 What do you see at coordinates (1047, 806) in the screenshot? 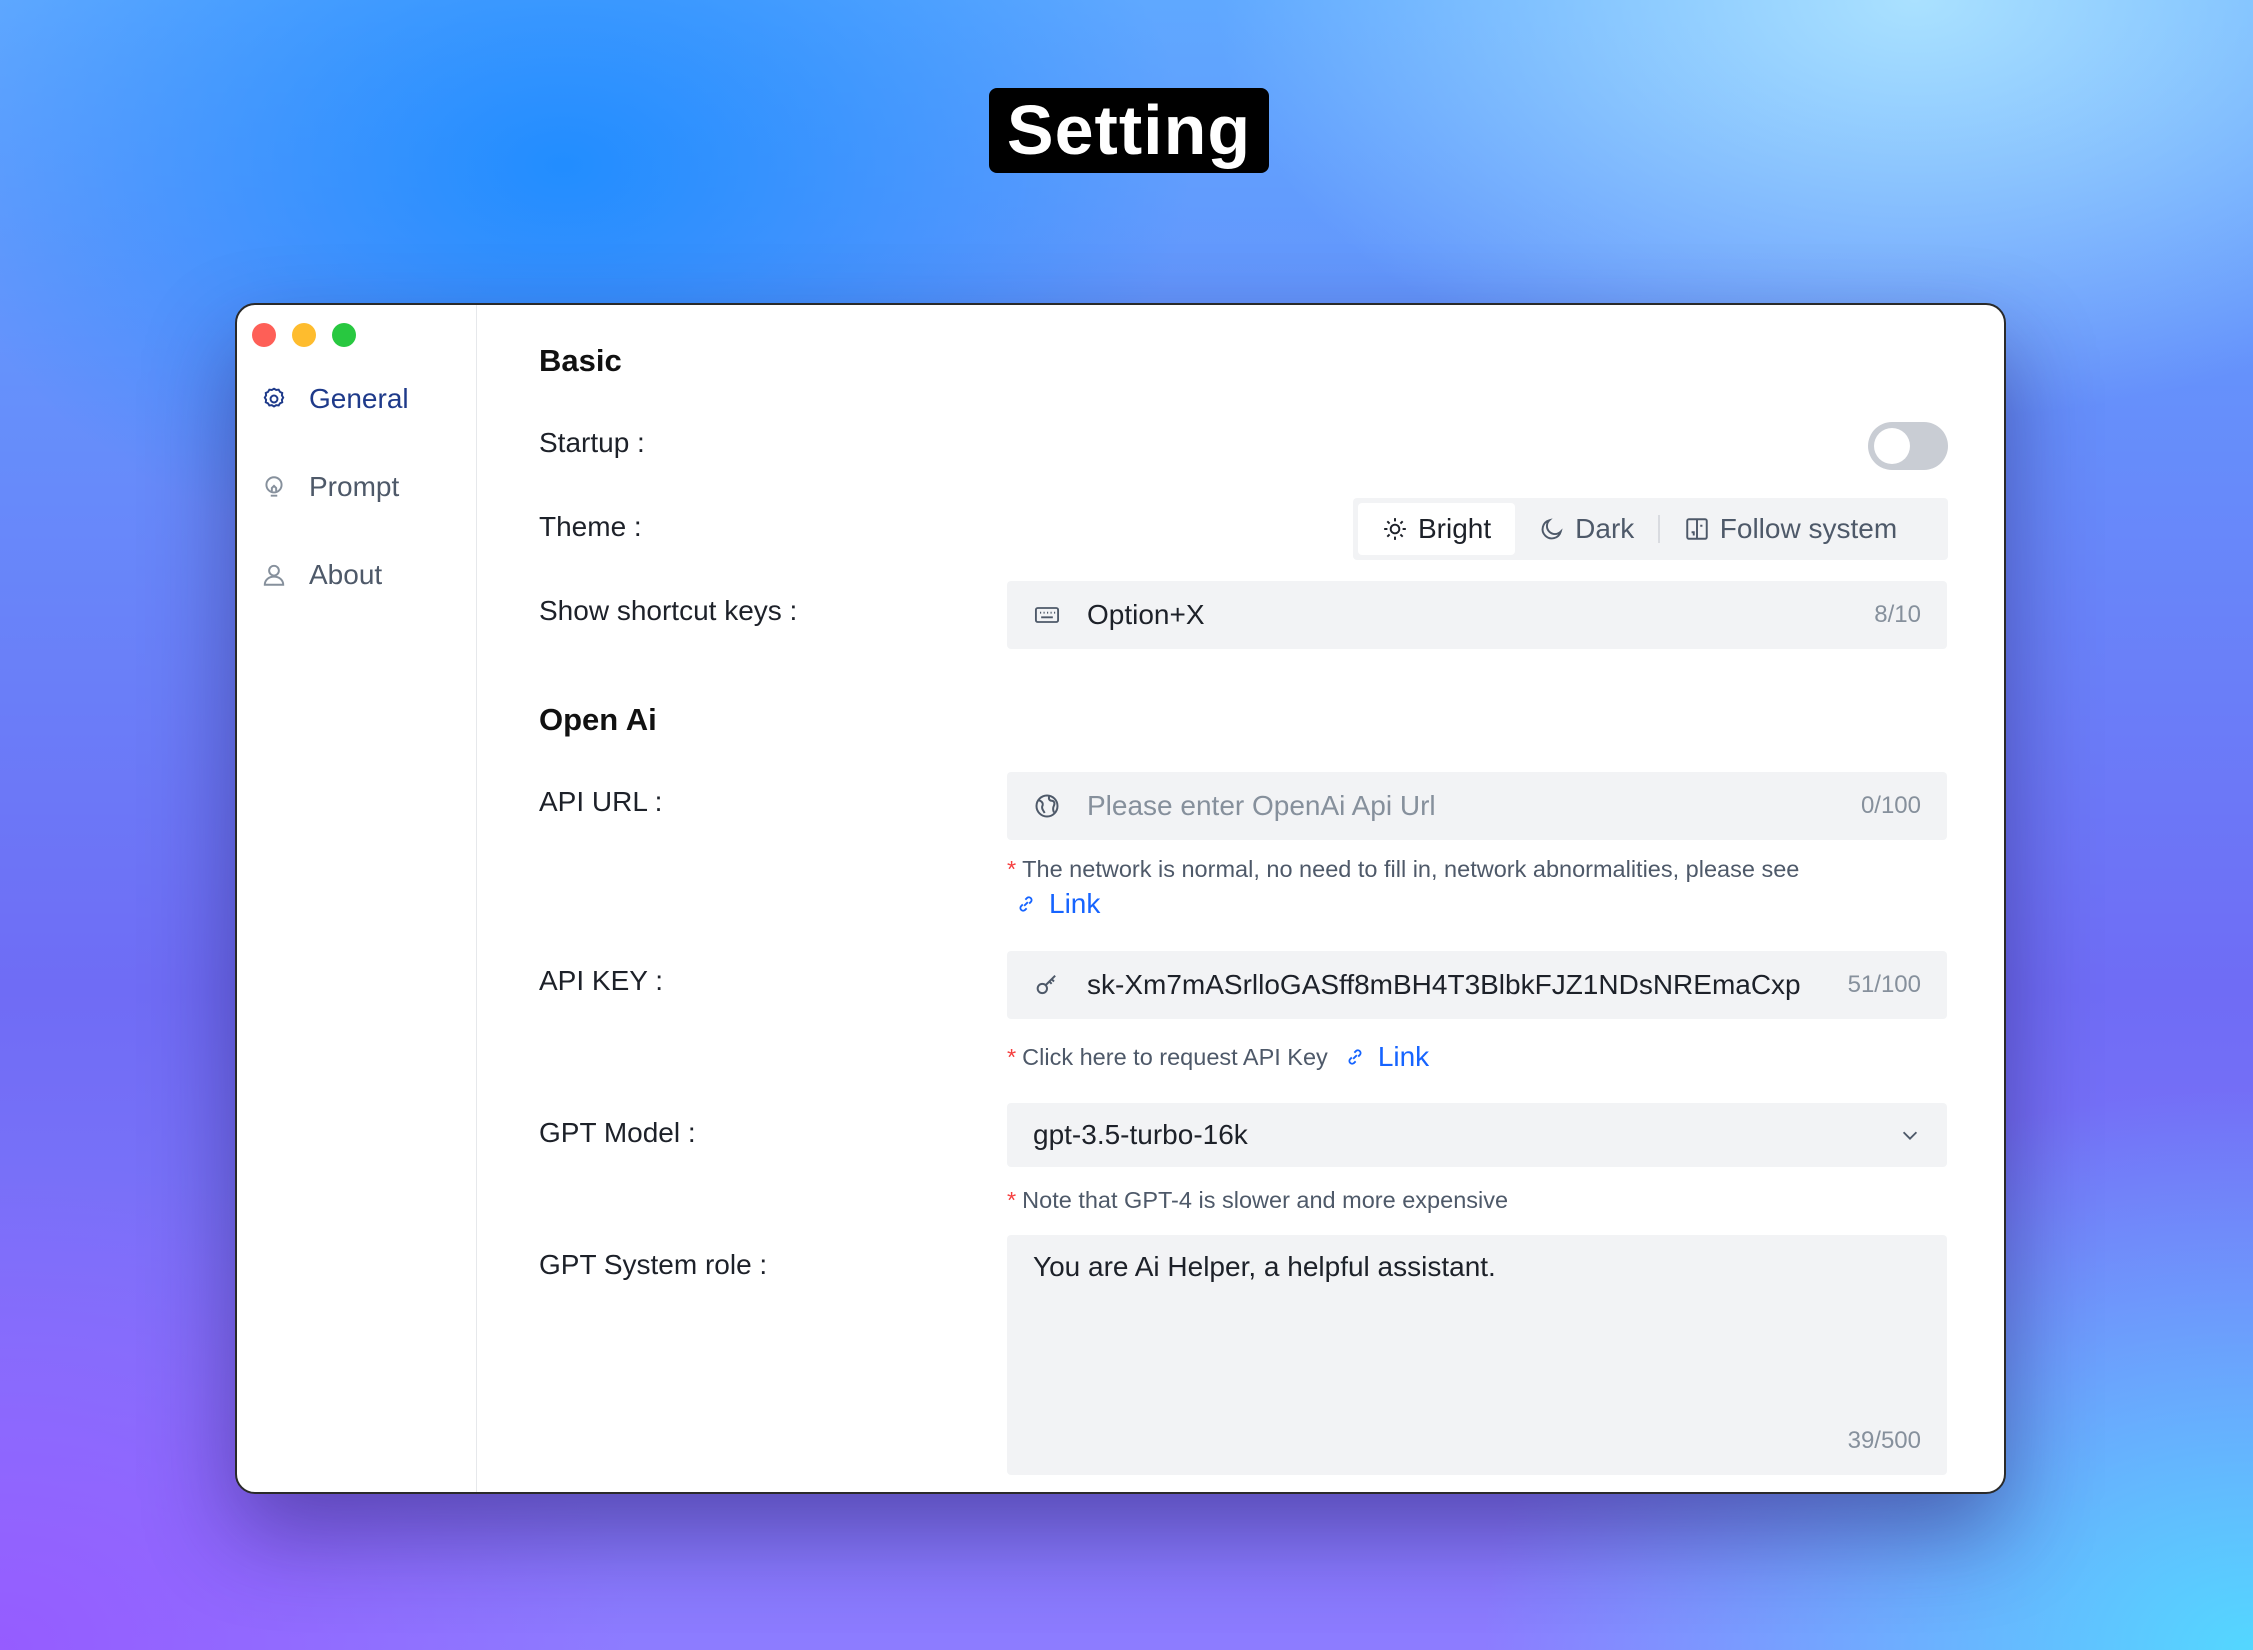
I see `globe-icon` at bounding box center [1047, 806].